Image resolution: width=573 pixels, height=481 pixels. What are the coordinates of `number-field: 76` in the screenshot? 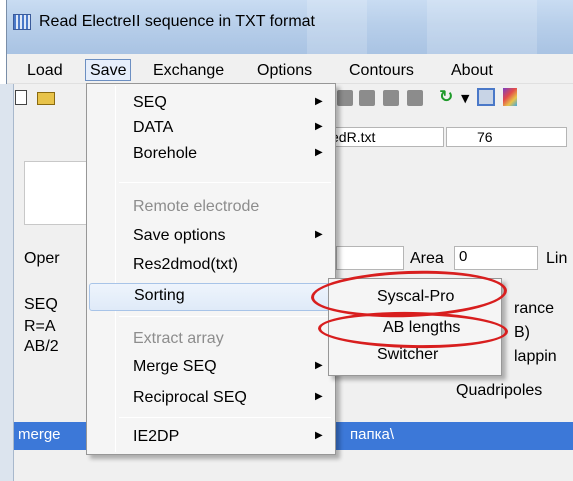 It's located at (506, 137).